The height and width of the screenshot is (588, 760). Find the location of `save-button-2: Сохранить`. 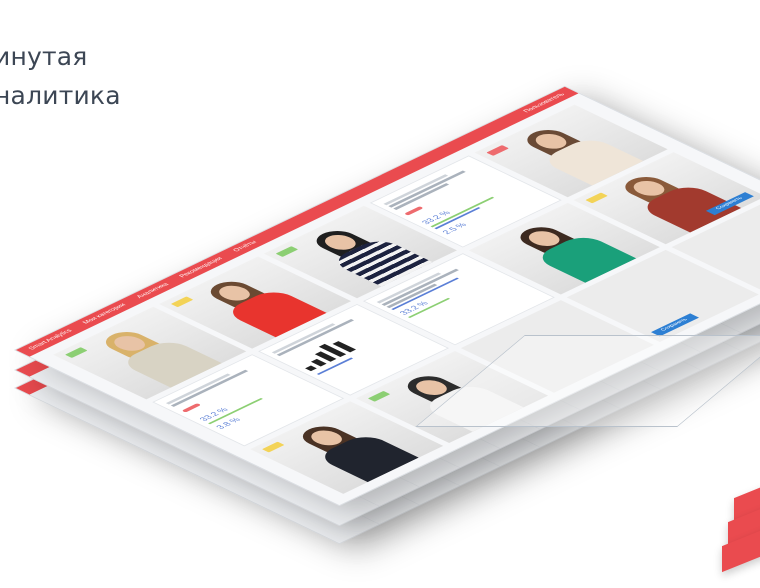

save-button-2: Сохранить is located at coordinates (674, 325).